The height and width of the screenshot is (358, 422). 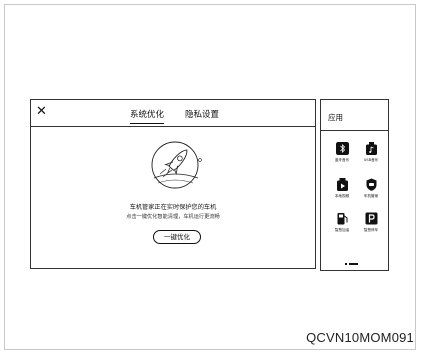 I want to click on app-vehicle-manager: 车机管家, so click(x=371, y=188).